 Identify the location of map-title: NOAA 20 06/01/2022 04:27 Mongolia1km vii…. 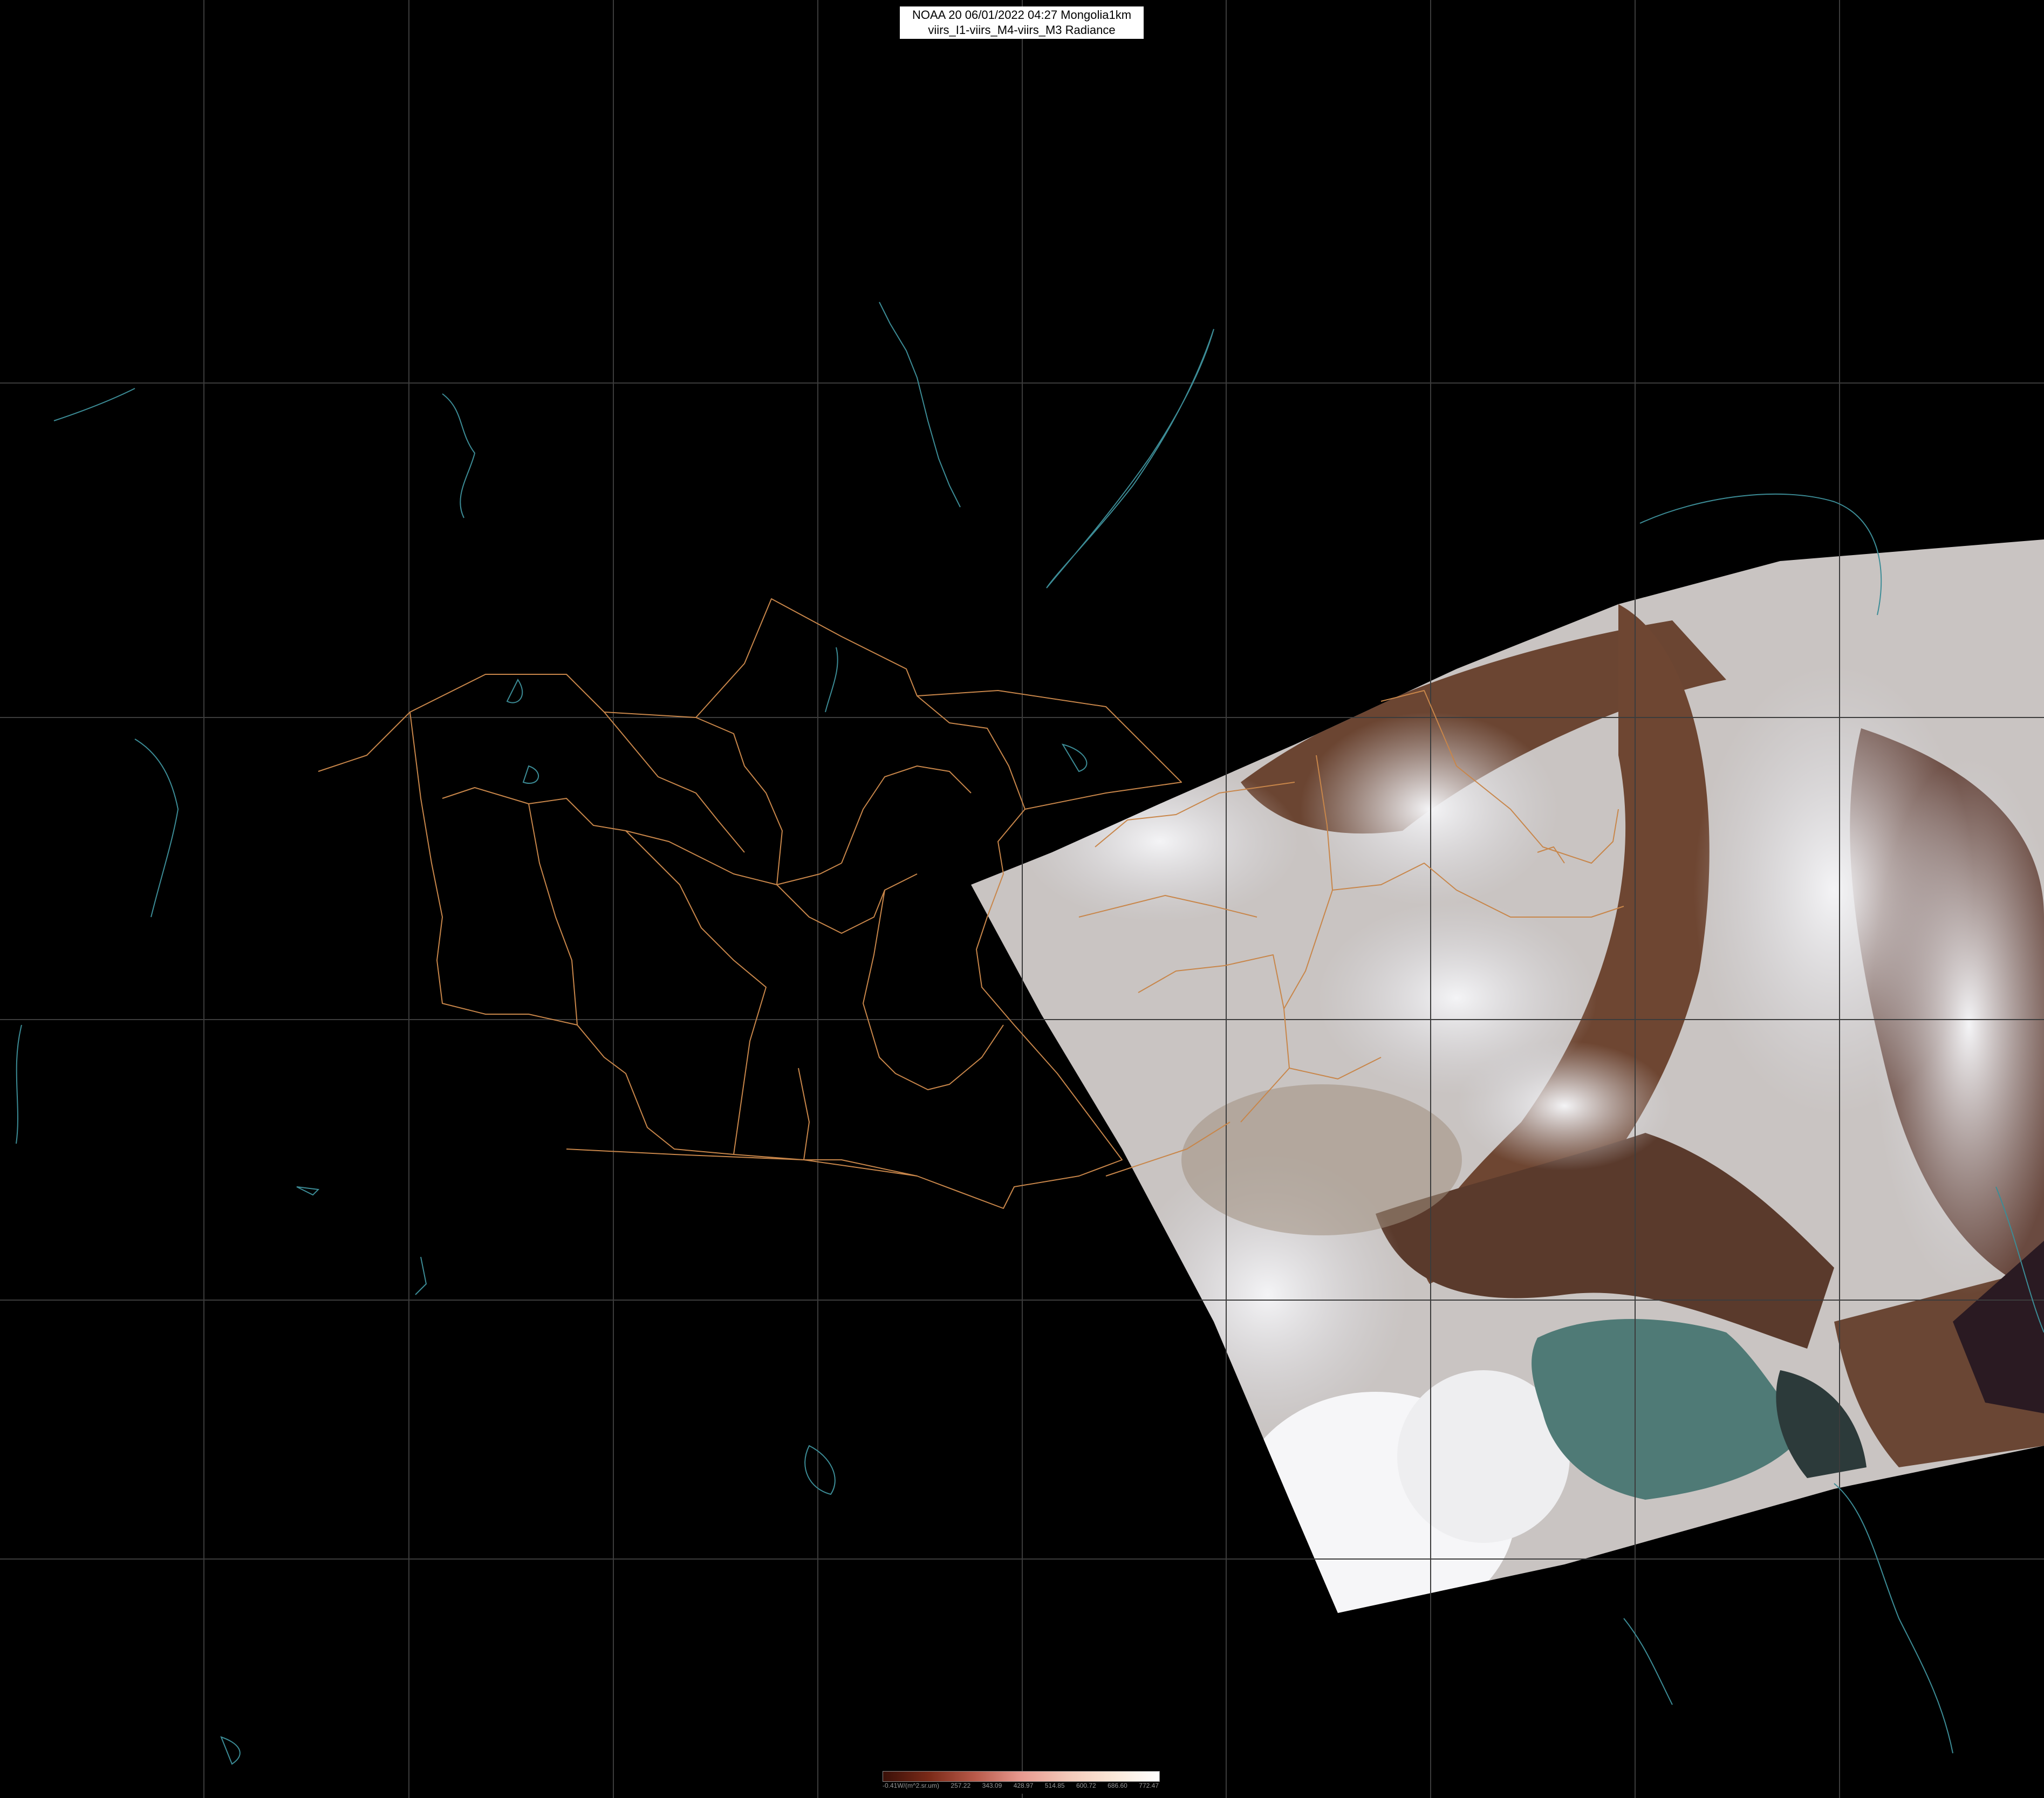
(1022, 23).